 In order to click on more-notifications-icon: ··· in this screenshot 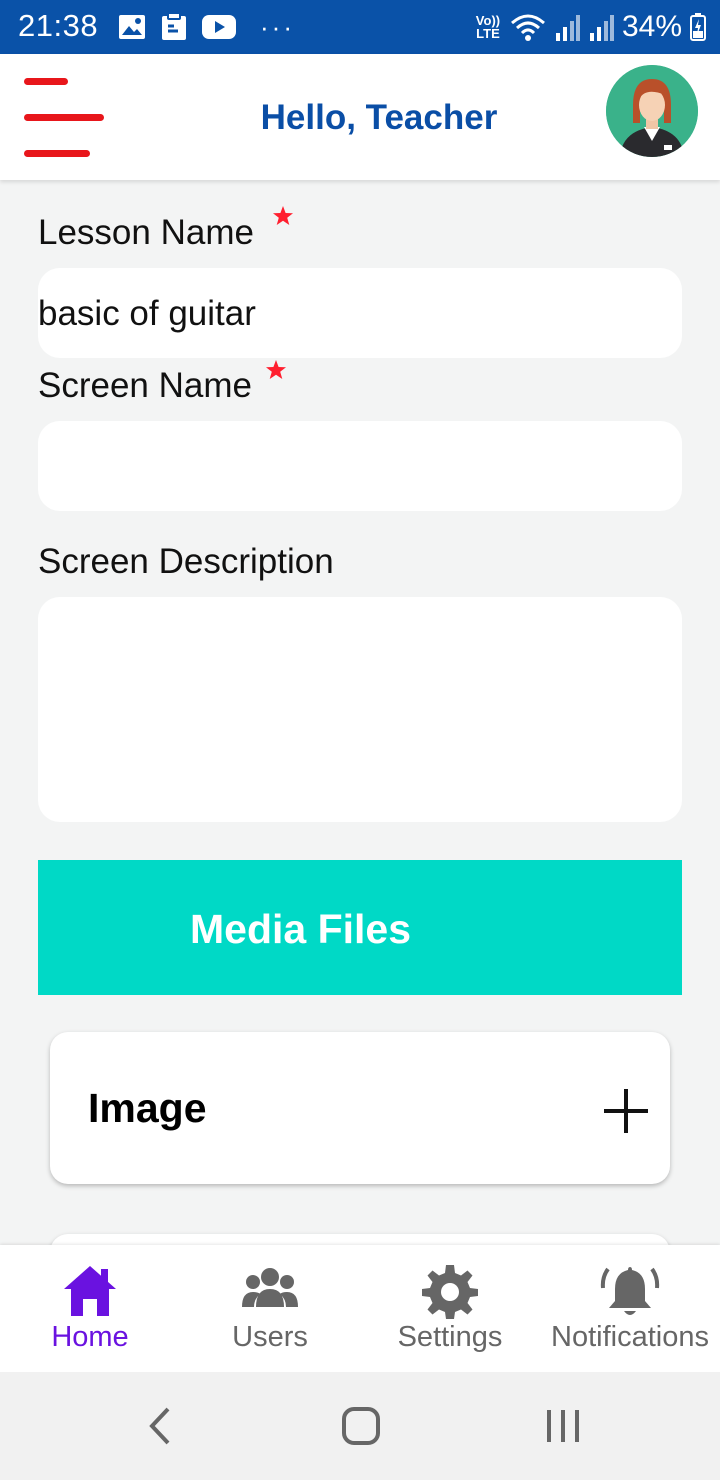, I will do `click(277, 27)`.